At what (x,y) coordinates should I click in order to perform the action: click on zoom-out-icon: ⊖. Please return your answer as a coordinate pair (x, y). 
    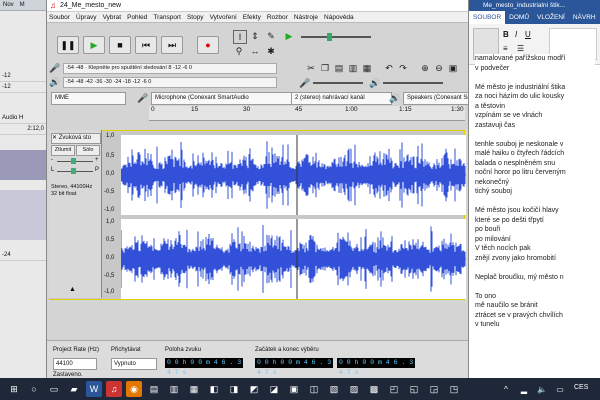
    Looking at the image, I should click on (439, 68).